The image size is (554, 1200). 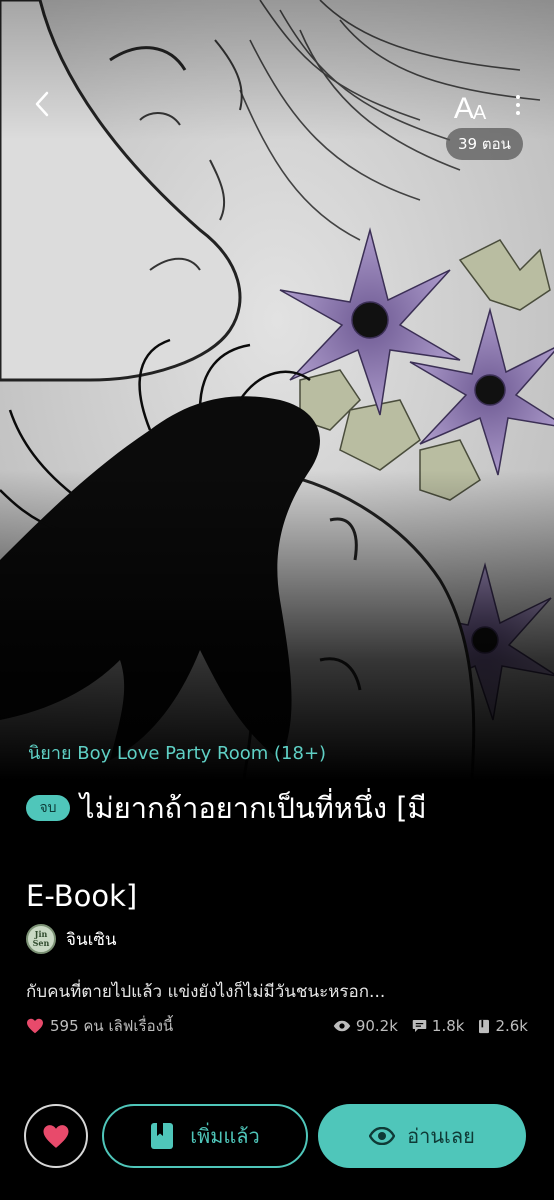 I want to click on likes-count: 595 คน เลิฟเรื่องนี้, so click(x=99, y=1026).